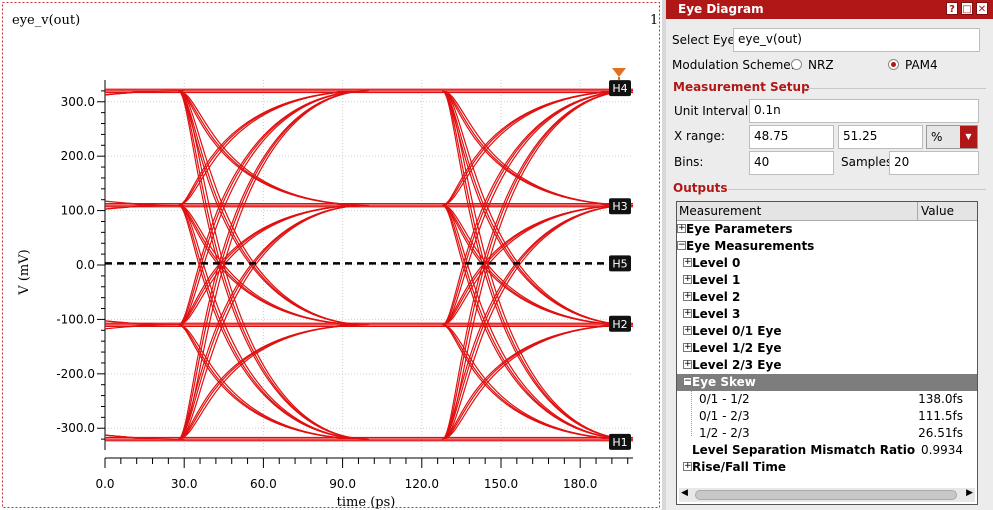 This screenshot has height=510, width=993. Describe the element at coordinates (342, 484) in the screenshot. I see `x-tick-label: 90.0` at that location.